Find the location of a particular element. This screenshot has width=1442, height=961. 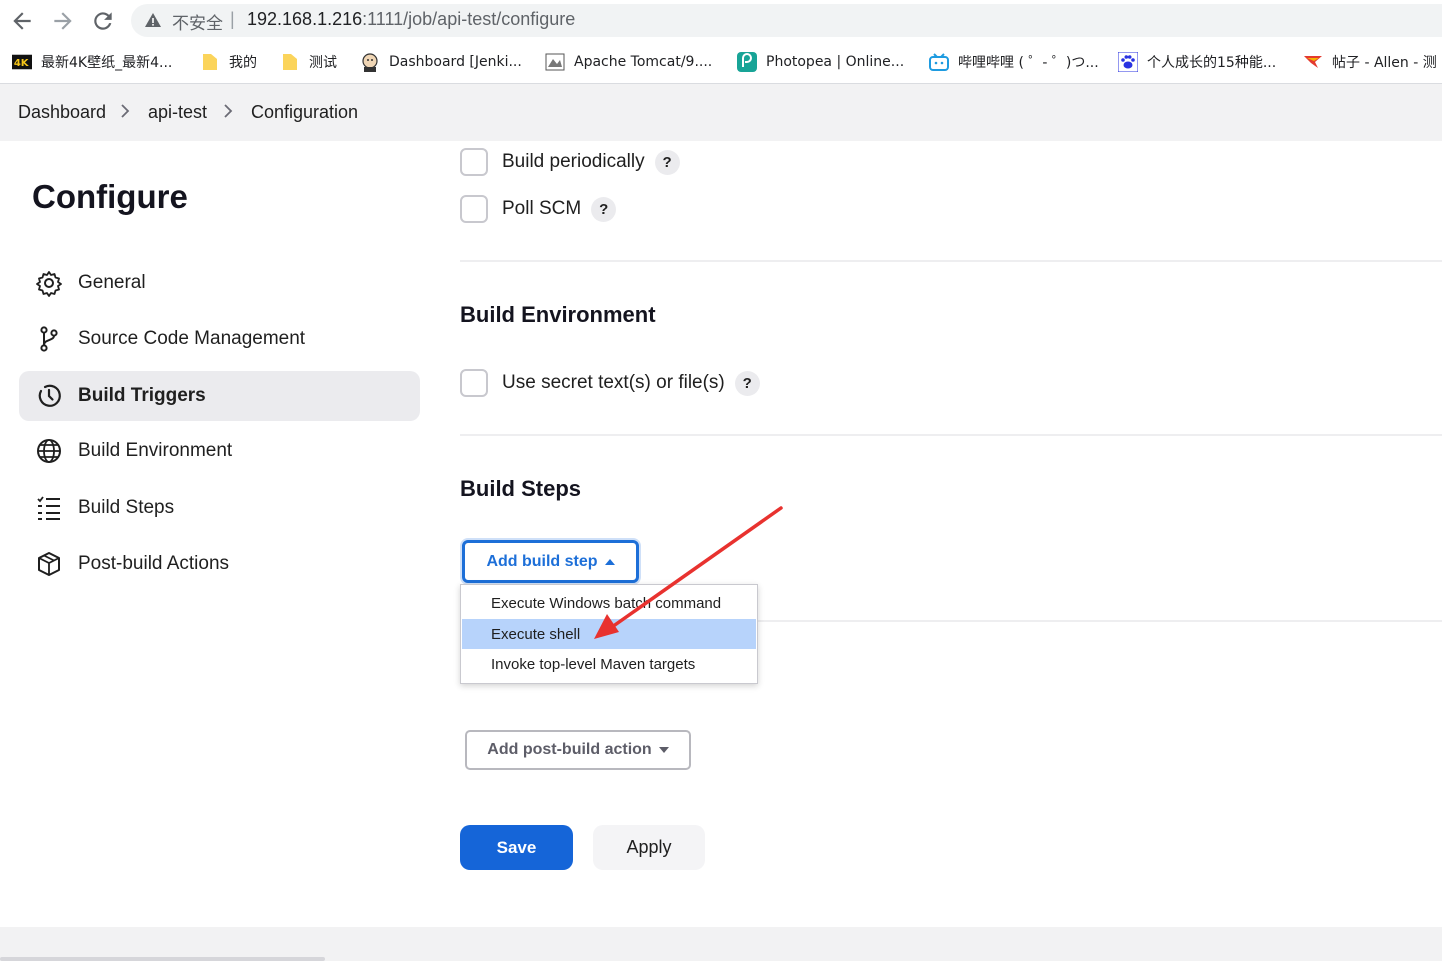

sidebar-item-label: Post-build Actions is located at coordinates (154, 563).